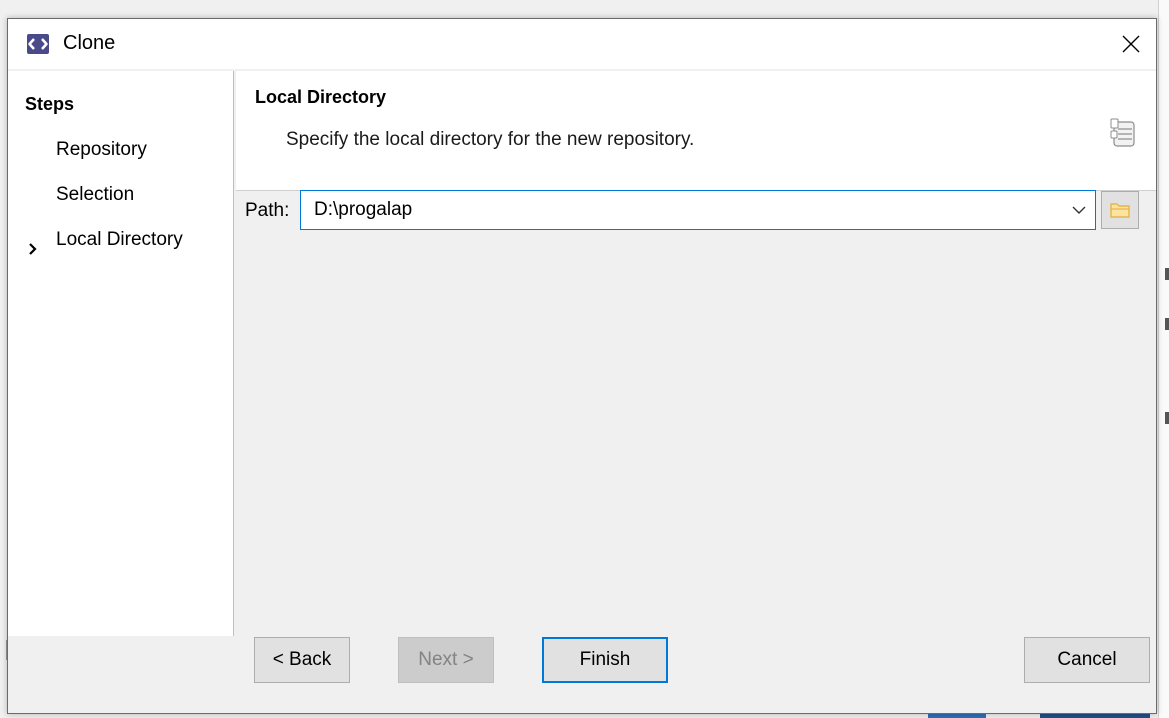 The image size is (1169, 718). What do you see at coordinates (89, 43) in the screenshot?
I see `dialog-title: Clone` at bounding box center [89, 43].